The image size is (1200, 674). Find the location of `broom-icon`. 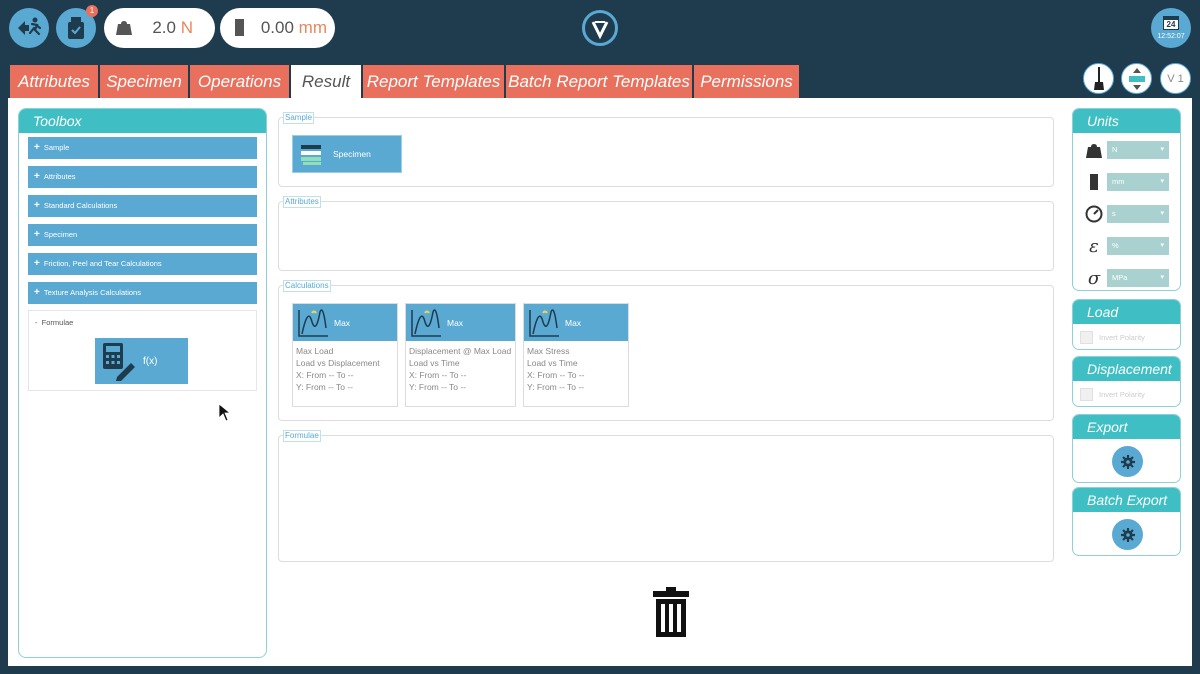

broom-icon is located at coordinates (1098, 78).